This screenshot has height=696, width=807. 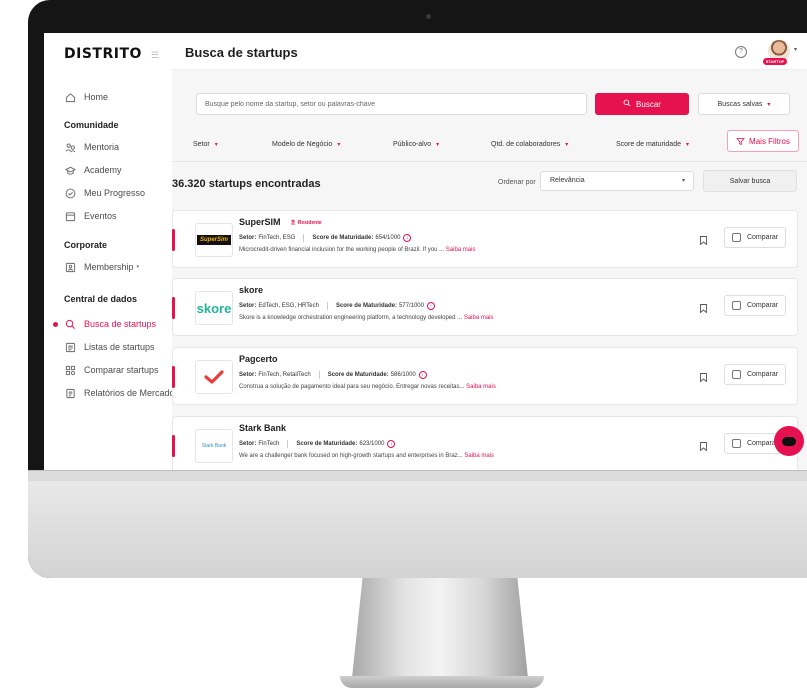 I want to click on sidebar-item-label: Academy, so click(x=103, y=170).